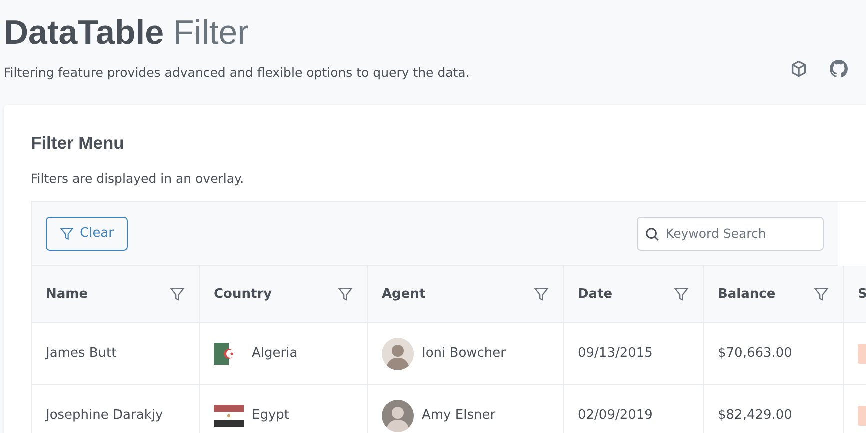 The height and width of the screenshot is (433, 866). I want to click on column-header: Name, so click(67, 294).